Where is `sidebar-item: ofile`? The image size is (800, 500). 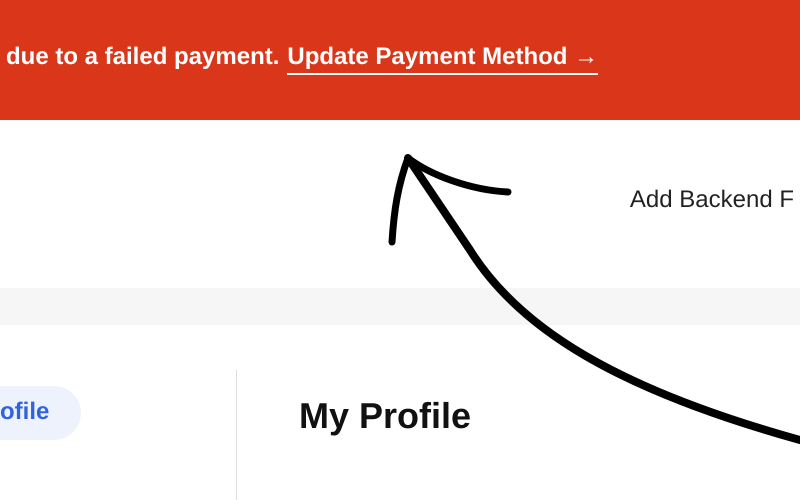 sidebar-item: ofile is located at coordinates (41, 413).